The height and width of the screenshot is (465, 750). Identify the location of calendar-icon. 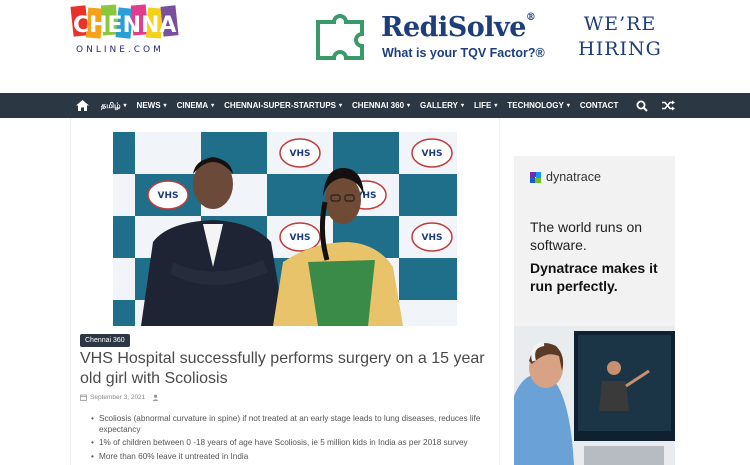
(83, 397).